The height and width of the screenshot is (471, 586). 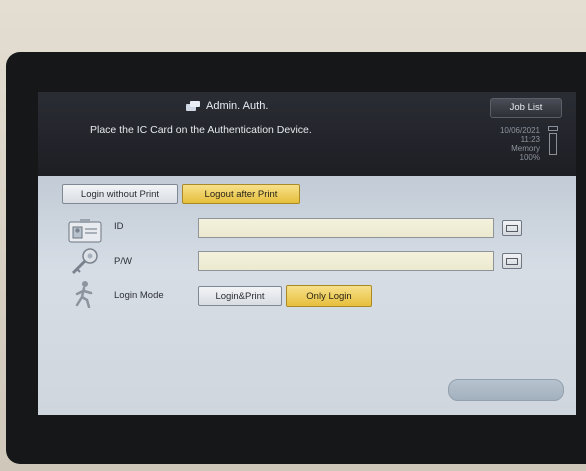 I want to click on date-text: 10/06/2021, so click(x=519, y=130).